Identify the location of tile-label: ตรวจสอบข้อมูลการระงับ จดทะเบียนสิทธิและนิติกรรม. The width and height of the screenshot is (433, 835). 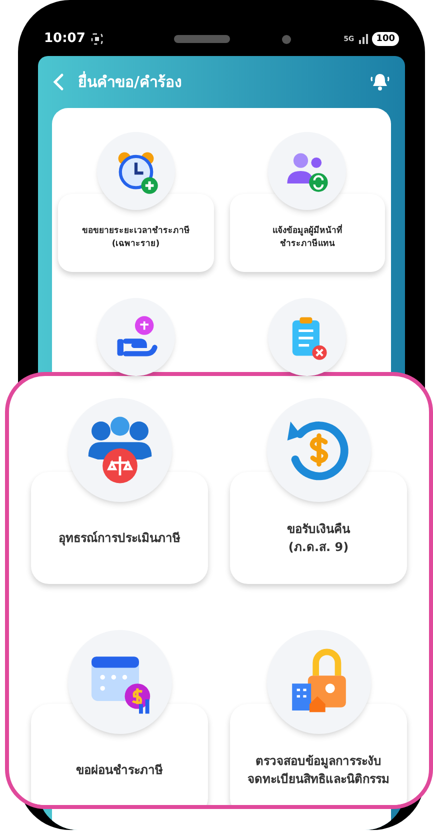
(319, 770).